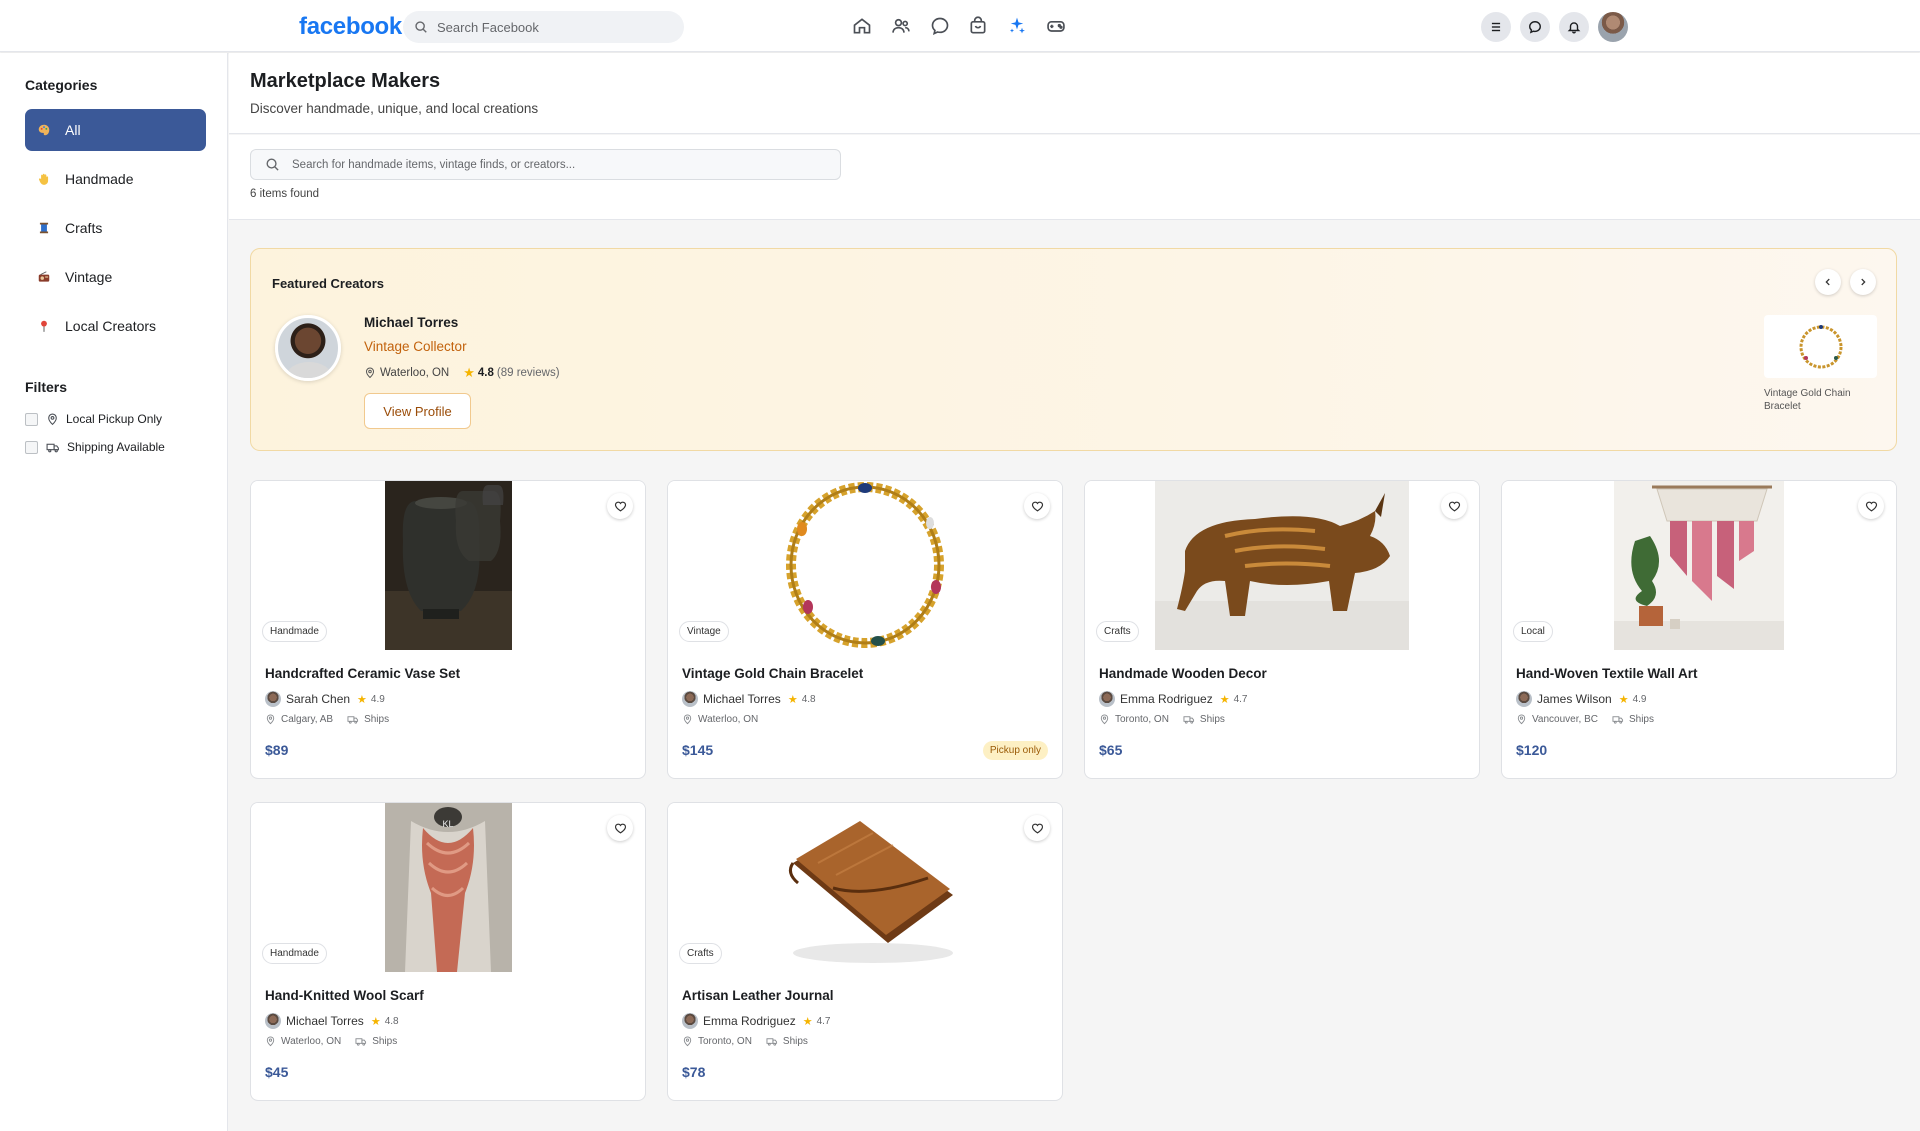  What do you see at coordinates (698, 750) in the screenshot?
I see `product-price: $145` at bounding box center [698, 750].